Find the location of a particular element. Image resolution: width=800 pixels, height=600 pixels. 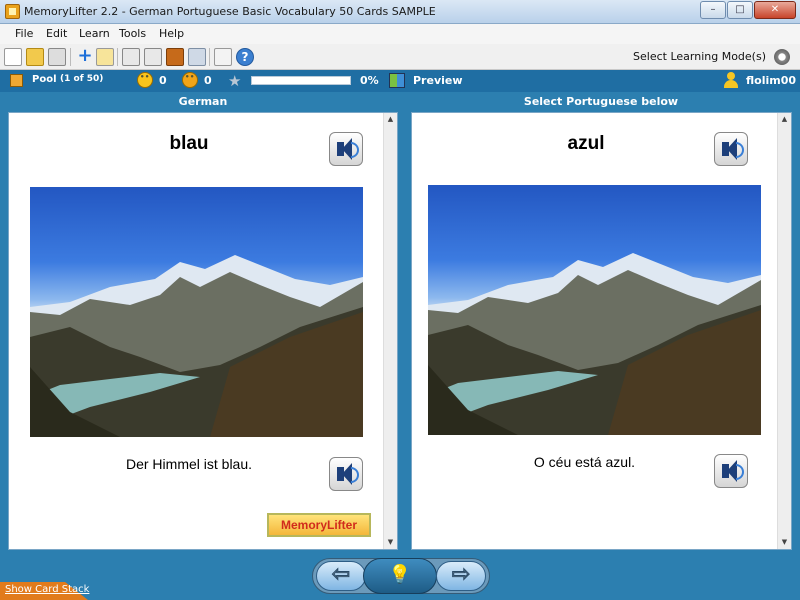

tools-icon is located at coordinates (197, 57).